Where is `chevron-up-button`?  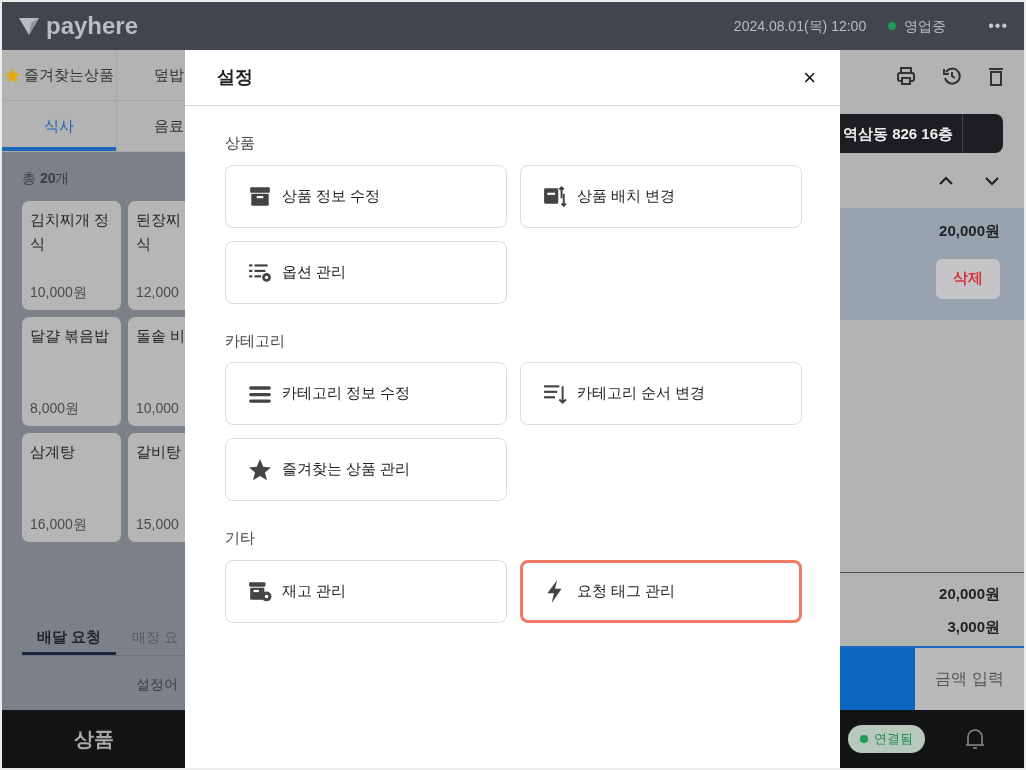
chevron-up-button is located at coordinates (946, 180).